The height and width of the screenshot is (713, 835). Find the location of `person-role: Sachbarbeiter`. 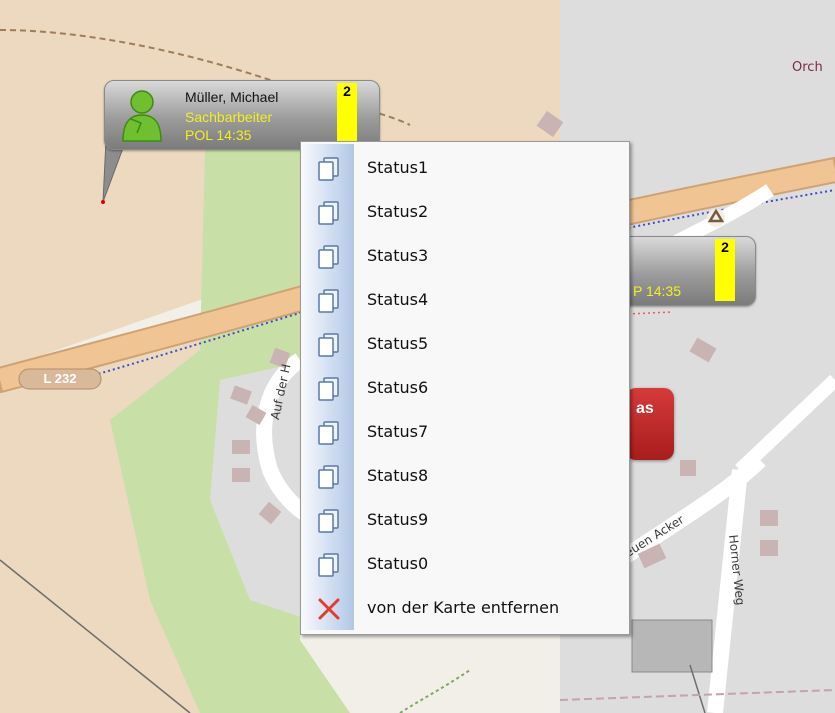

person-role: Sachbarbeiter is located at coordinates (229, 117).